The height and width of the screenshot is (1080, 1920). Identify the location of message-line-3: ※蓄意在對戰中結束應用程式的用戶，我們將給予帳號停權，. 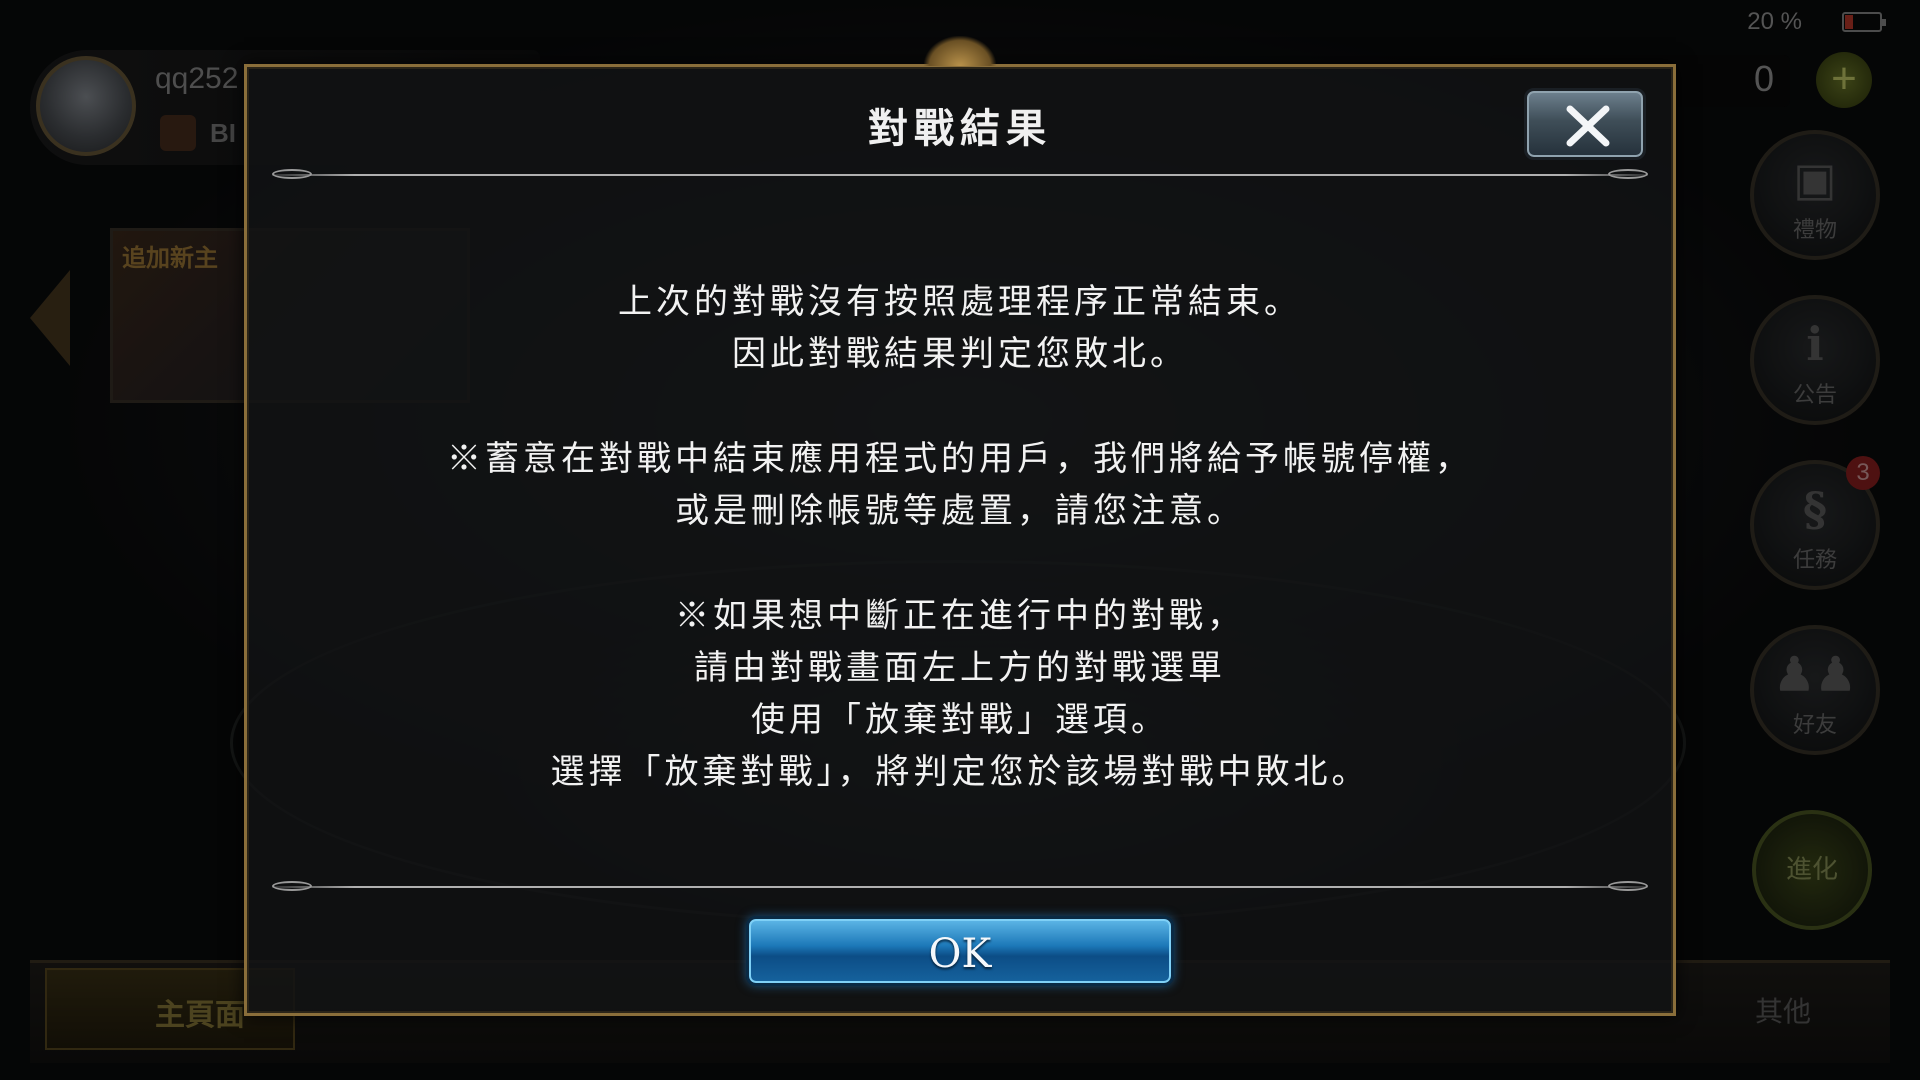
(960, 459).